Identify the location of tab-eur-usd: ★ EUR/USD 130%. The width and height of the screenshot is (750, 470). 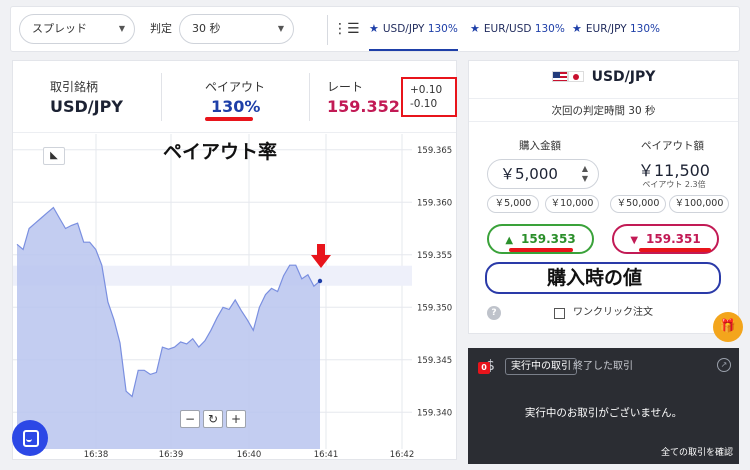
(517, 29).